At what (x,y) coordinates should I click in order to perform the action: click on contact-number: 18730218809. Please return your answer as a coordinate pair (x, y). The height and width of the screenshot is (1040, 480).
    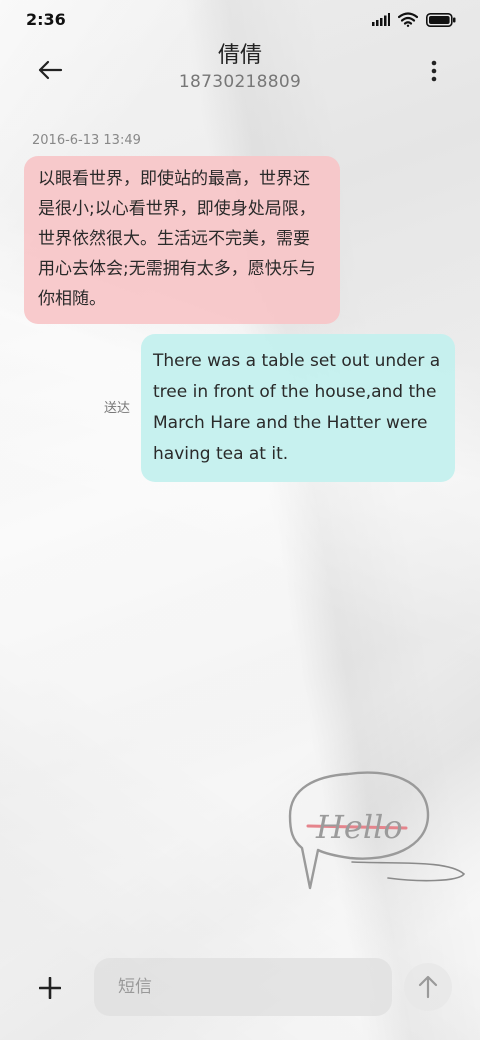
    Looking at the image, I should click on (240, 82).